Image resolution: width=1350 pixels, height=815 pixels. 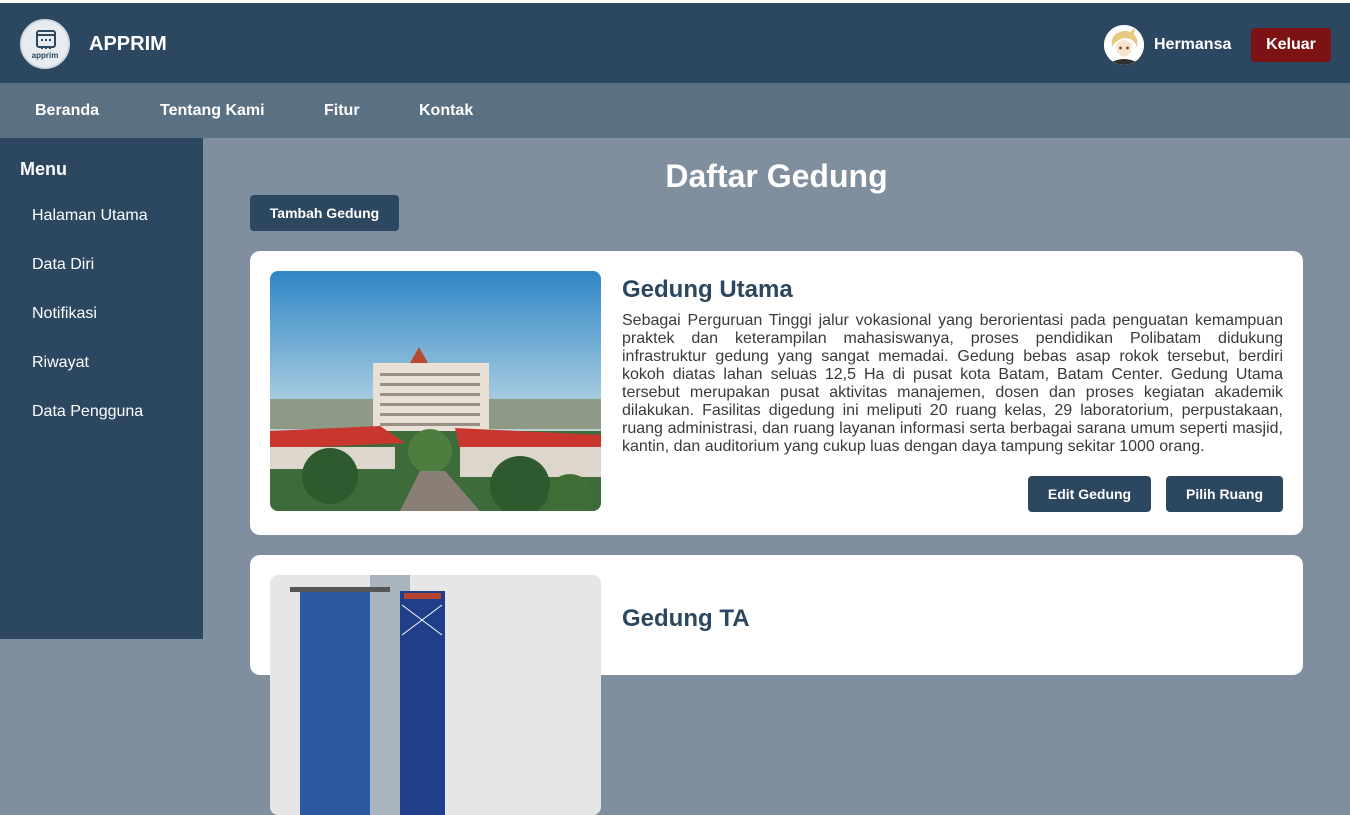 What do you see at coordinates (90, 216) in the screenshot?
I see `sidebar-item-halaman-utama: Halaman Utama` at bounding box center [90, 216].